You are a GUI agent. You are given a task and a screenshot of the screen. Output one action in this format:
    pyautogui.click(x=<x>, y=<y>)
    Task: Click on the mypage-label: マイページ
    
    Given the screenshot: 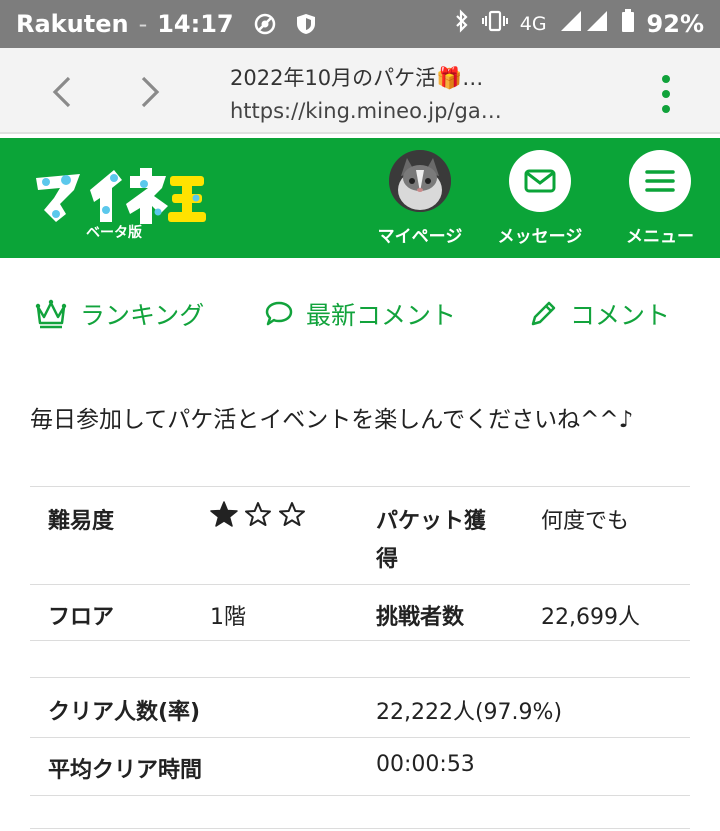 What is the action you would take?
    pyautogui.click(x=420, y=237)
    